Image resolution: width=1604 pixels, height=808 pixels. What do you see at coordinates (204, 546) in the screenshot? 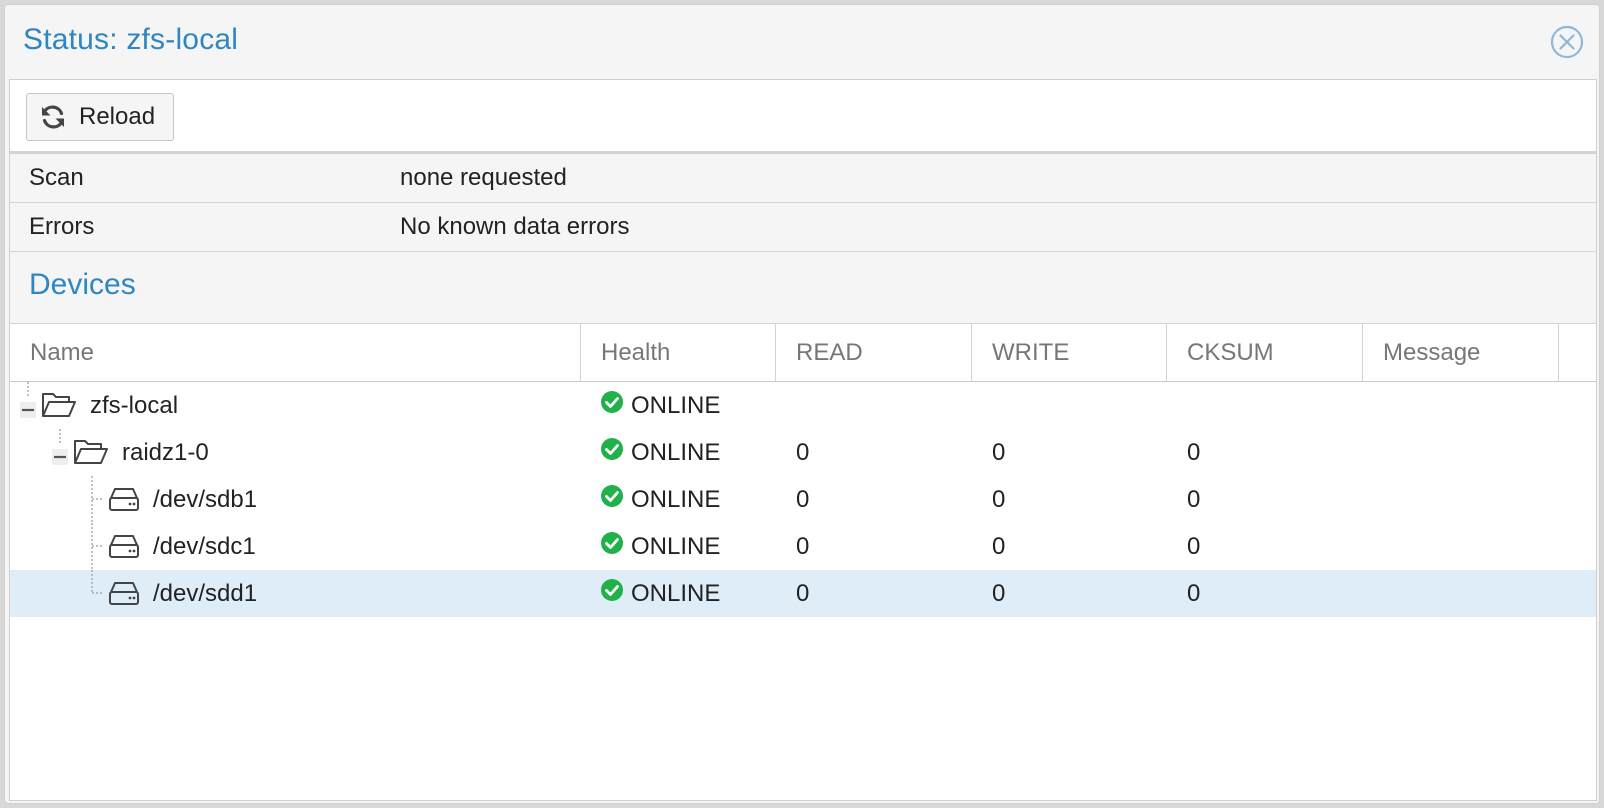
I see `device-name: /dev/sdc1` at bounding box center [204, 546].